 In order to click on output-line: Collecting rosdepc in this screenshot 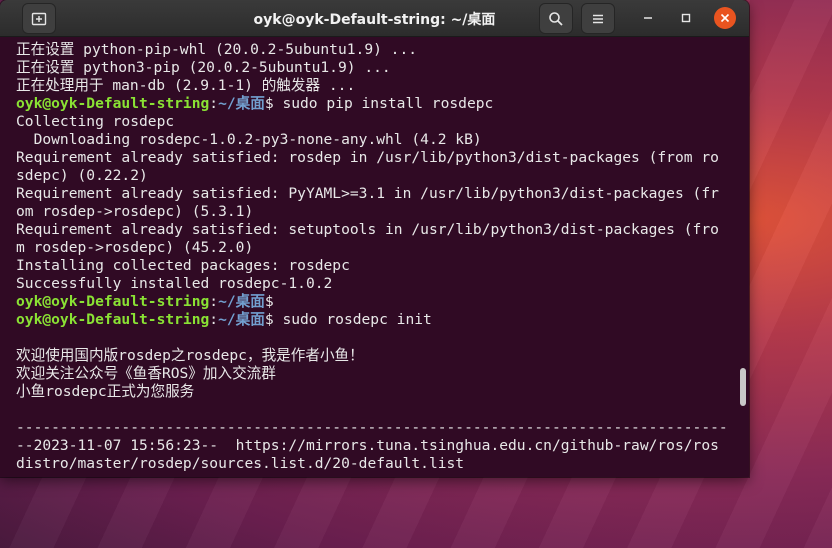, I will do `click(95, 121)`.